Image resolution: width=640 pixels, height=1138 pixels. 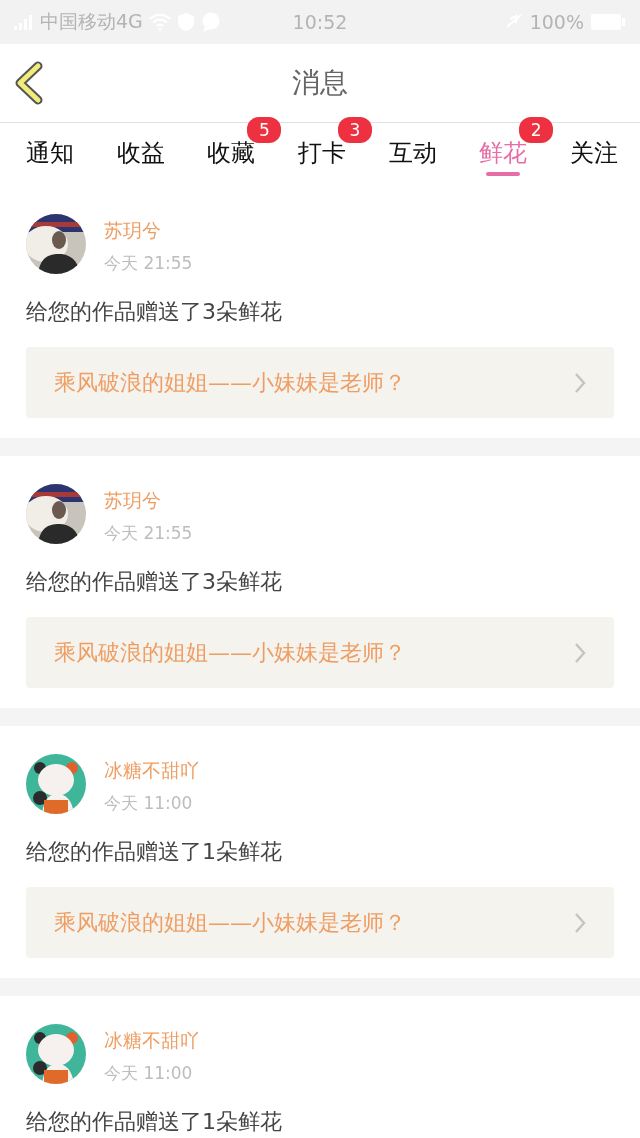 I want to click on tab: 关注, so click(x=593, y=154).